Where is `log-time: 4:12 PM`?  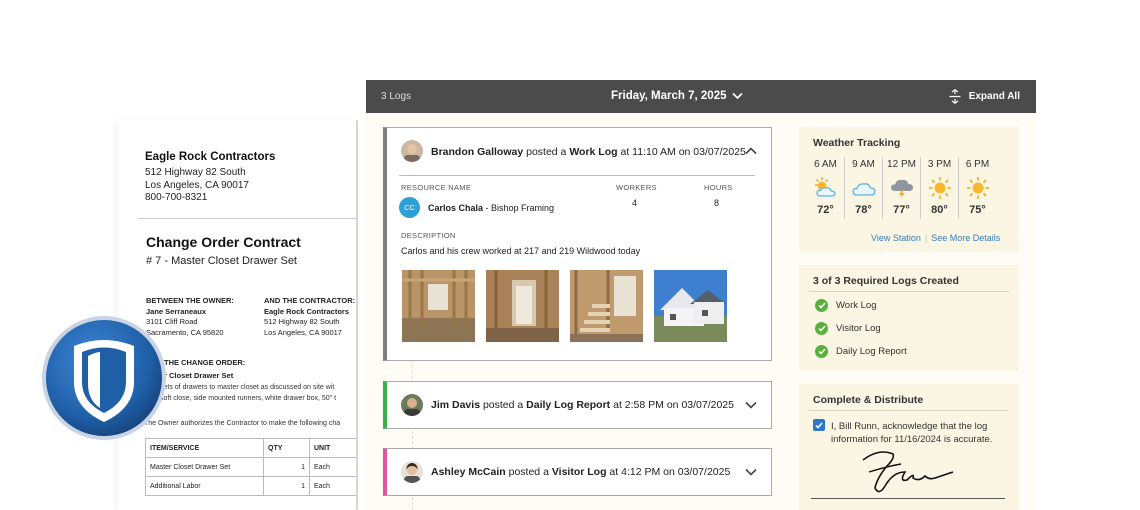 log-time: 4:12 PM is located at coordinates (641, 472).